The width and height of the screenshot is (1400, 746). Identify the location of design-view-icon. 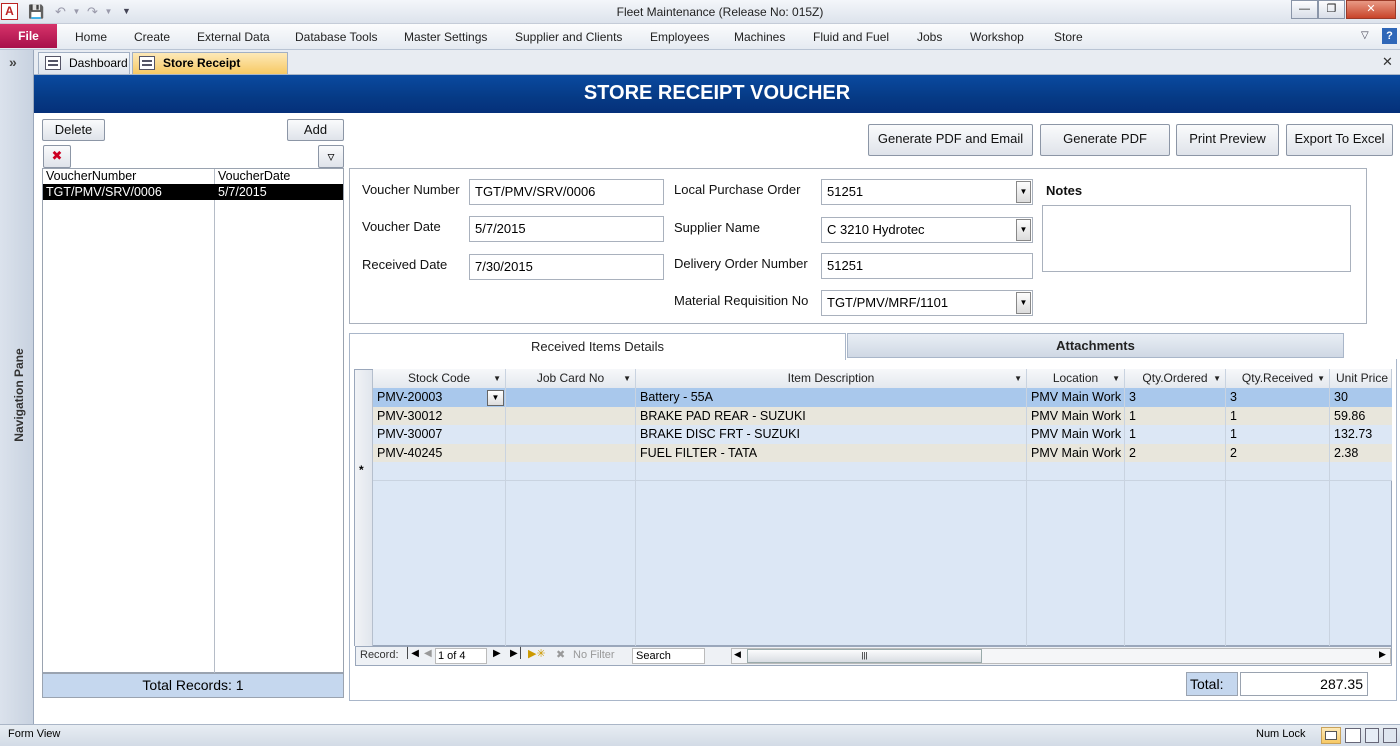
(1390, 735).